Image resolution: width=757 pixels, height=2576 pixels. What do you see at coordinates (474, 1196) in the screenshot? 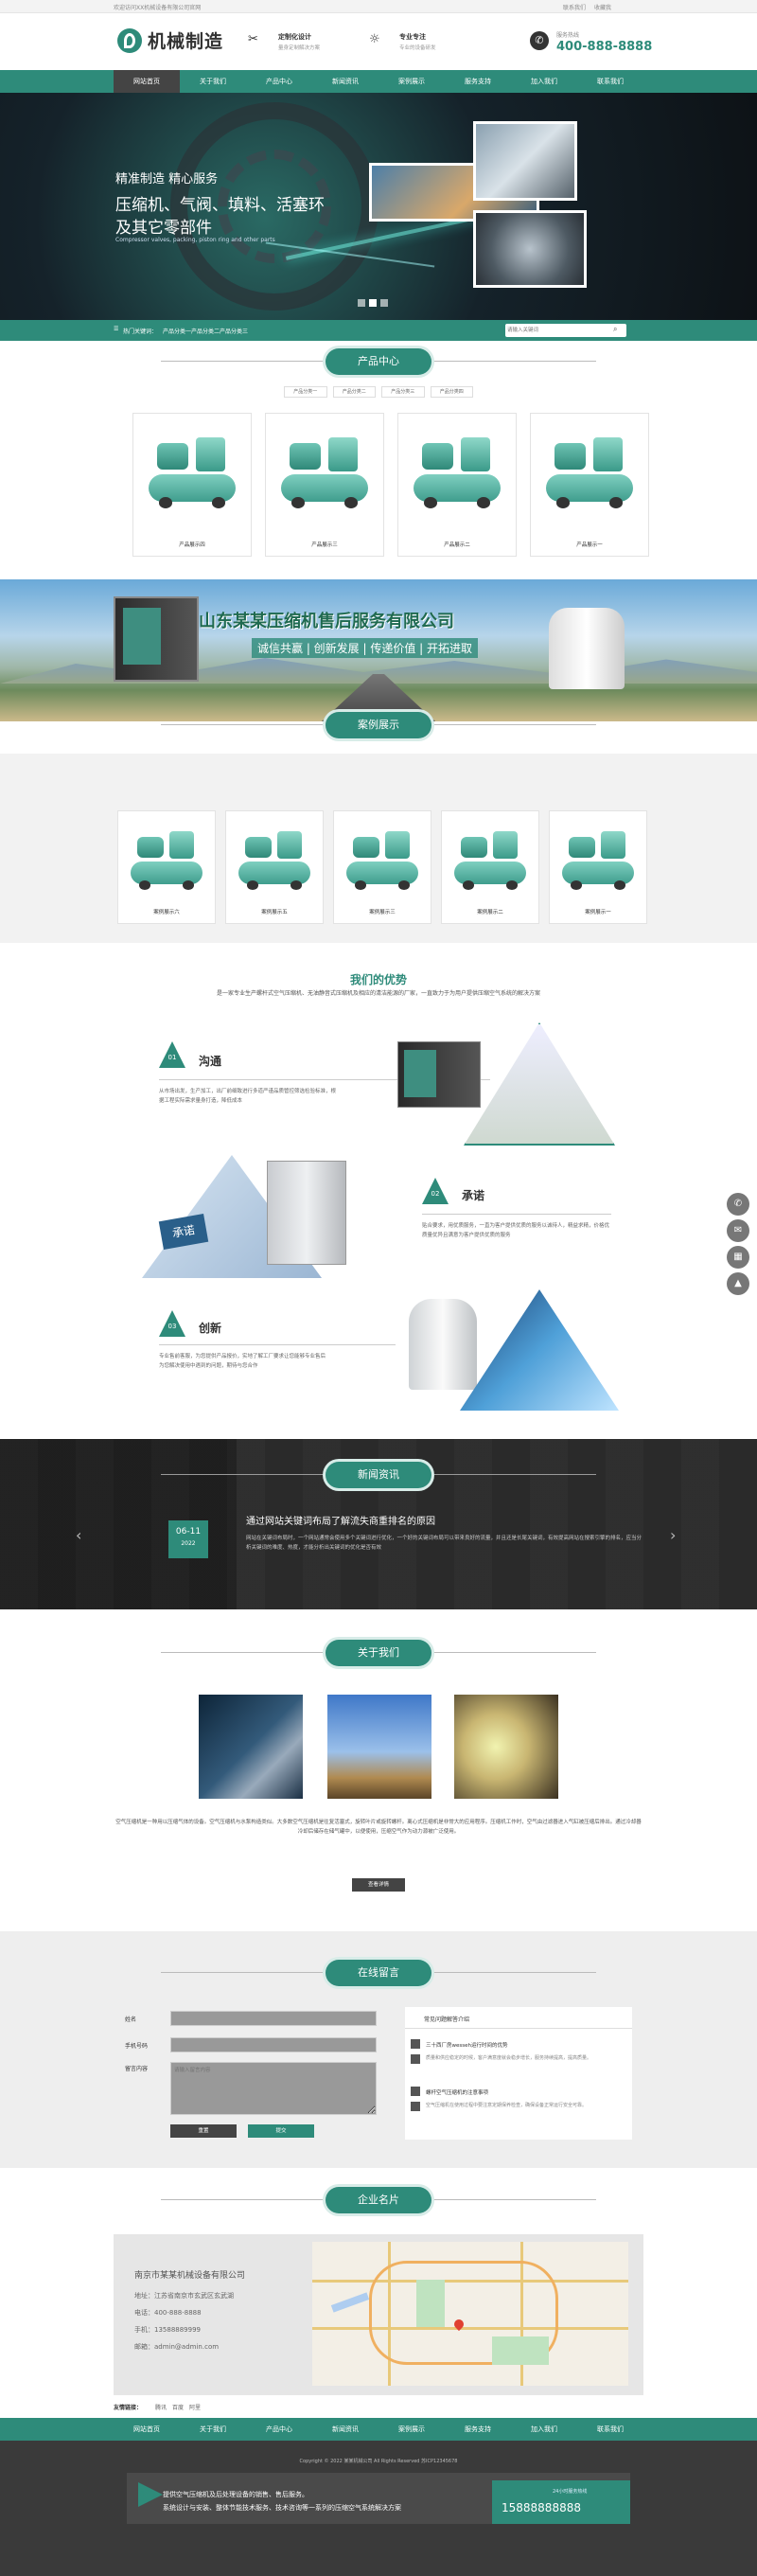
I see `adv-name-02: 承诺` at bounding box center [474, 1196].